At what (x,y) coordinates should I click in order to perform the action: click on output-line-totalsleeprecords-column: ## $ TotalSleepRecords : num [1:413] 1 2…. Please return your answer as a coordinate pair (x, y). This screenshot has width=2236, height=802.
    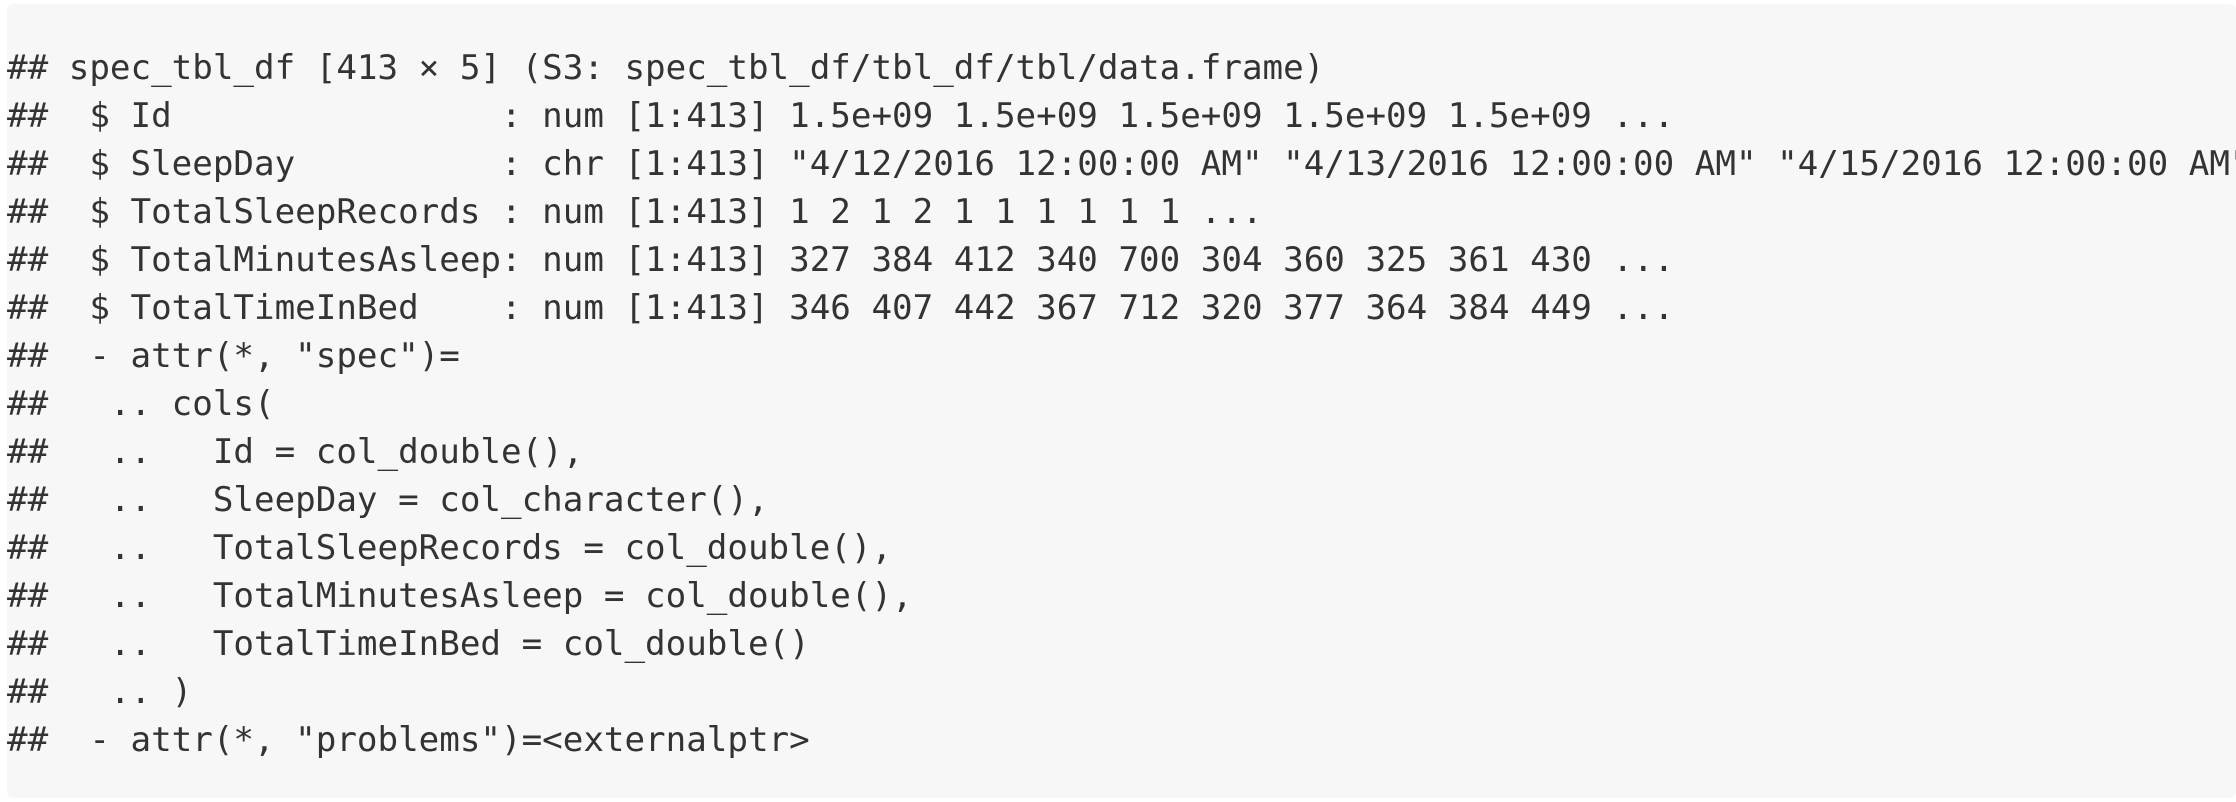
    Looking at the image, I should click on (635, 212).